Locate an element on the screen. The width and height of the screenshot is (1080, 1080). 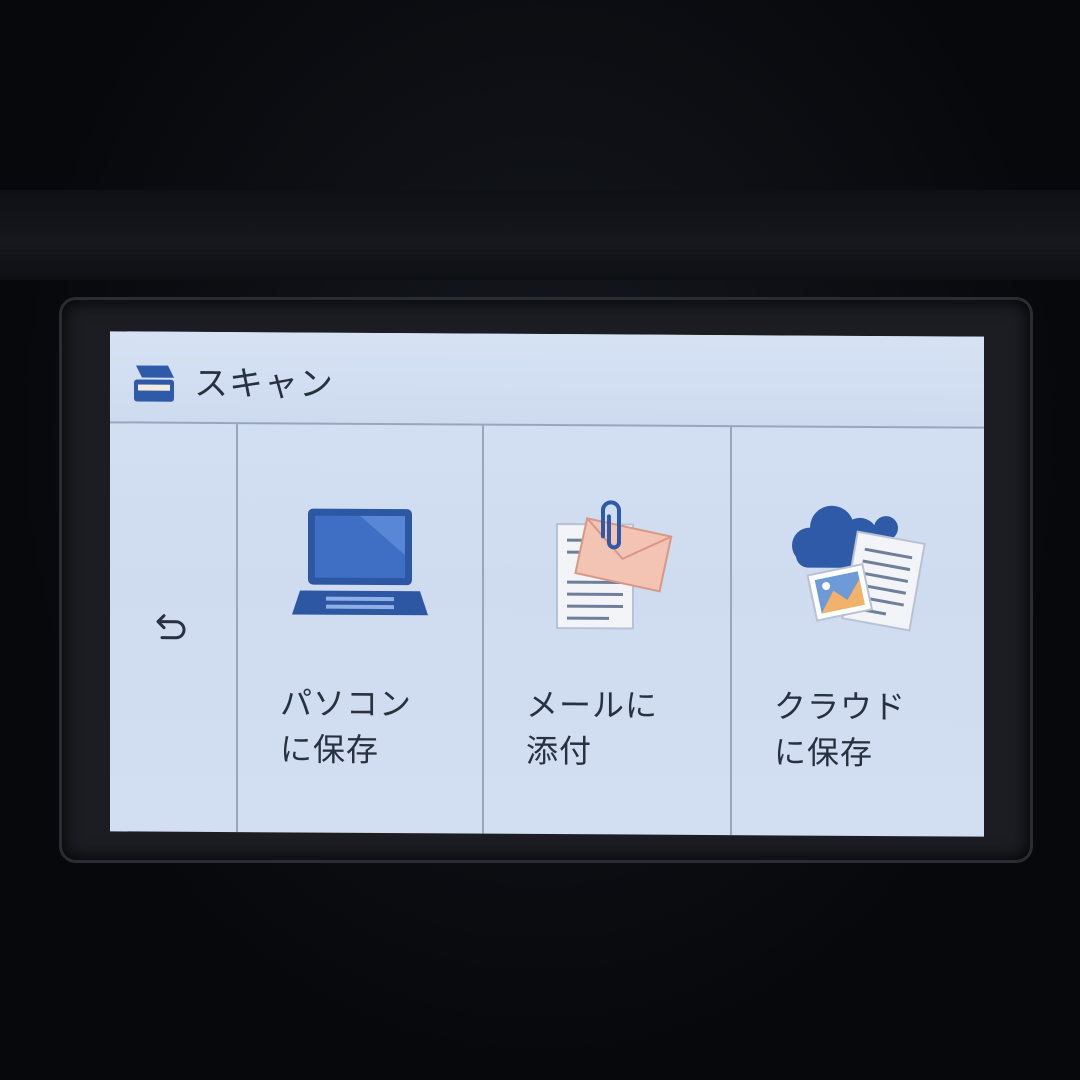
save-to-pc-label: パソコン に保存 is located at coordinates (346, 726).